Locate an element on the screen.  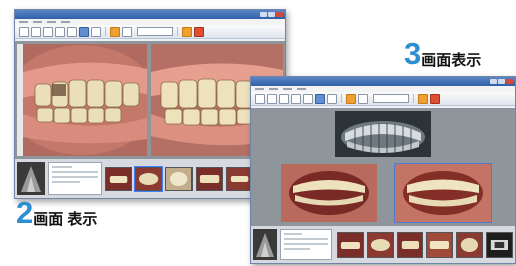
thumbnail-strip is located at coordinates (425, 245).